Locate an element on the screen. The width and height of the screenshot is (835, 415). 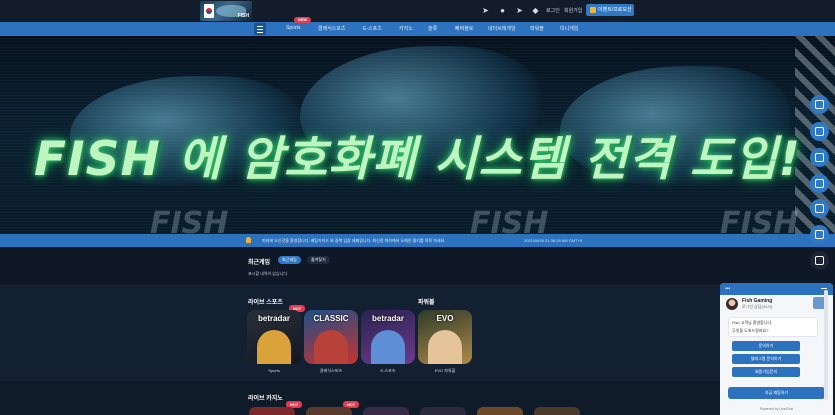
translate-icon is located at coordinates (819, 260).